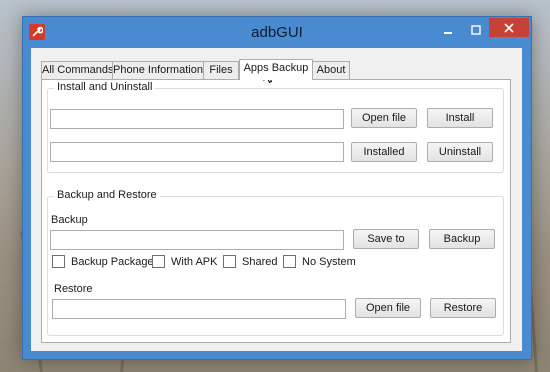  I want to click on tab-about: About, so click(331, 70).